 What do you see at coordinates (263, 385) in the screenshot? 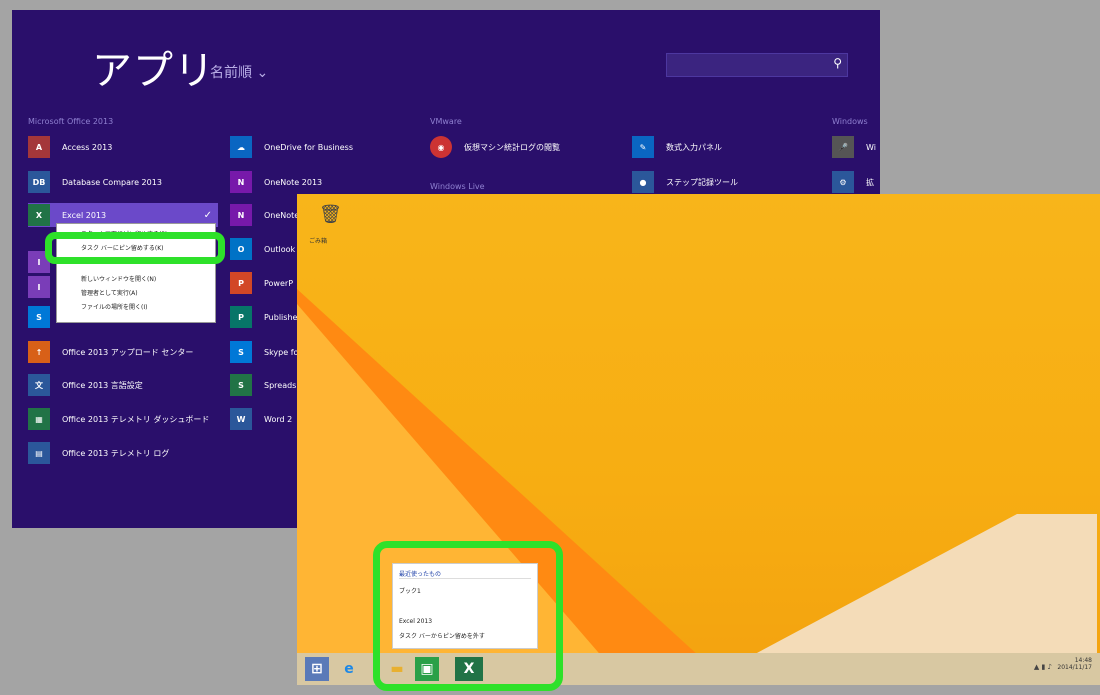
I see `app-item: S Spreads` at bounding box center [263, 385].